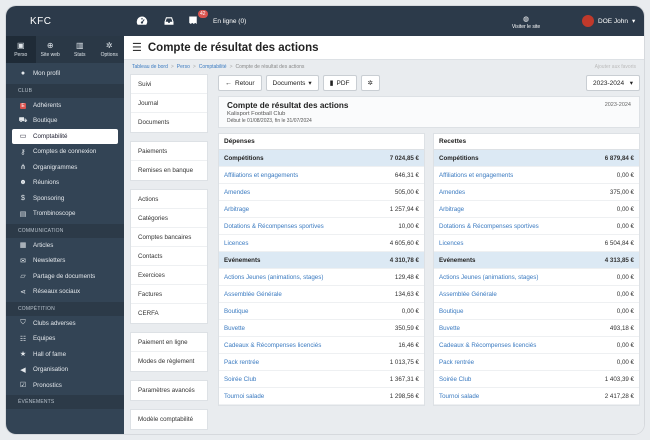 This screenshot has height=440, width=650. I want to click on add-favorite-link: Ajouter aux favoris, so click(615, 67).